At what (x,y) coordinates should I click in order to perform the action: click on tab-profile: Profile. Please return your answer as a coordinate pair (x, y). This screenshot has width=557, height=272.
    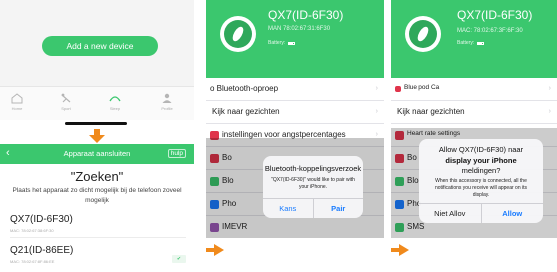
    Looking at the image, I should click on (167, 101).